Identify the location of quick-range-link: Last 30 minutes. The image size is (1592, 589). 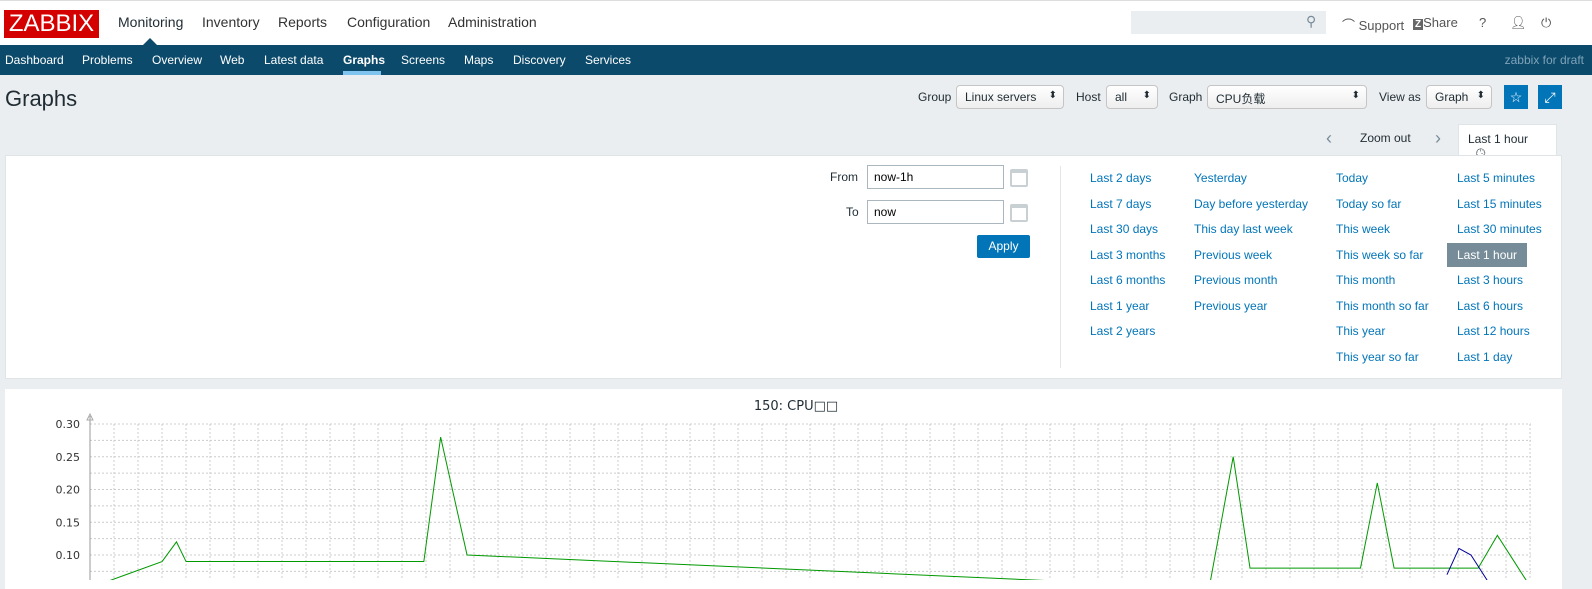
(1499, 229).